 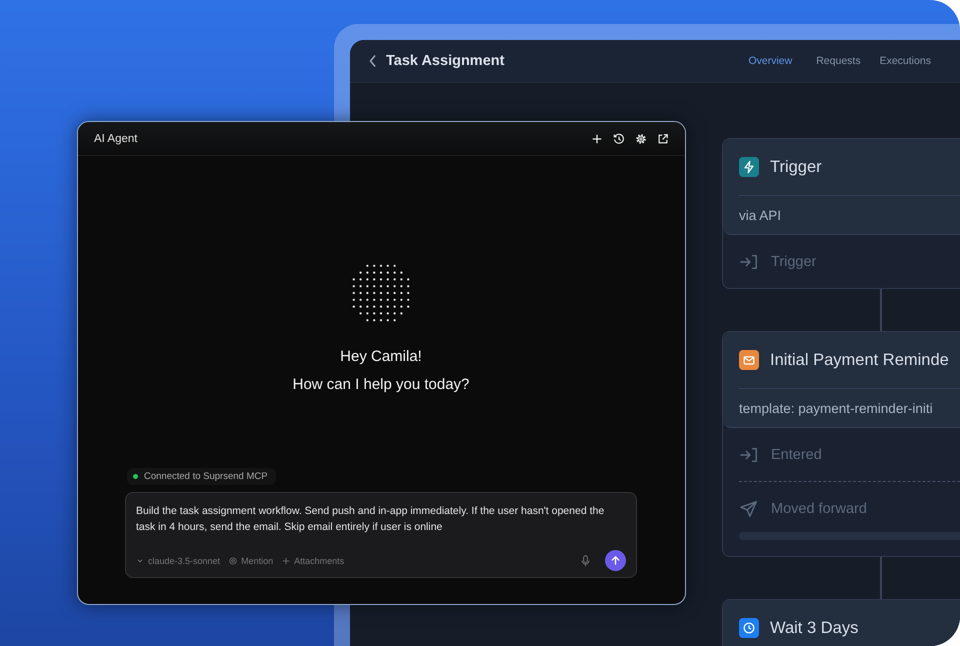 I want to click on tab: Overview, so click(x=770, y=61).